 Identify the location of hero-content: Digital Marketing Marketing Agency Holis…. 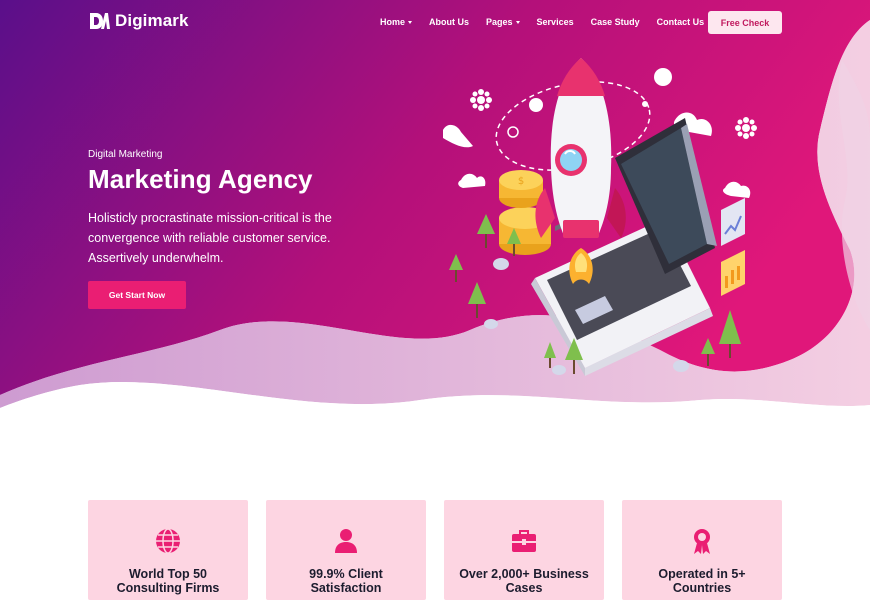
(218, 229).